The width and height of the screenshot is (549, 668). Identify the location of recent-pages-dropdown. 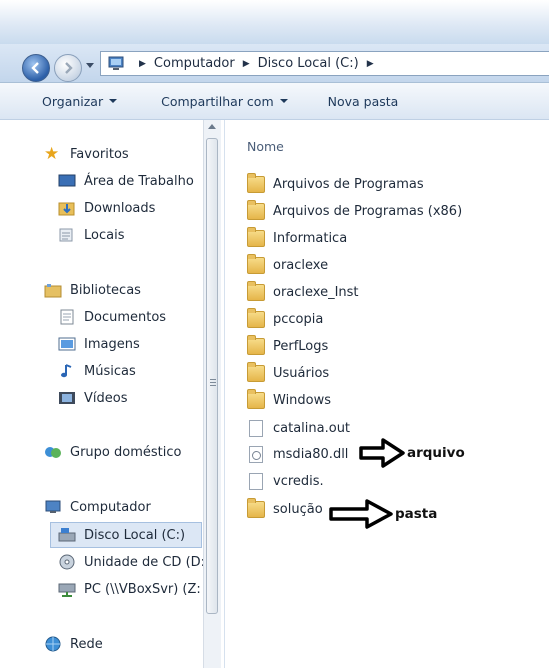
(90, 65).